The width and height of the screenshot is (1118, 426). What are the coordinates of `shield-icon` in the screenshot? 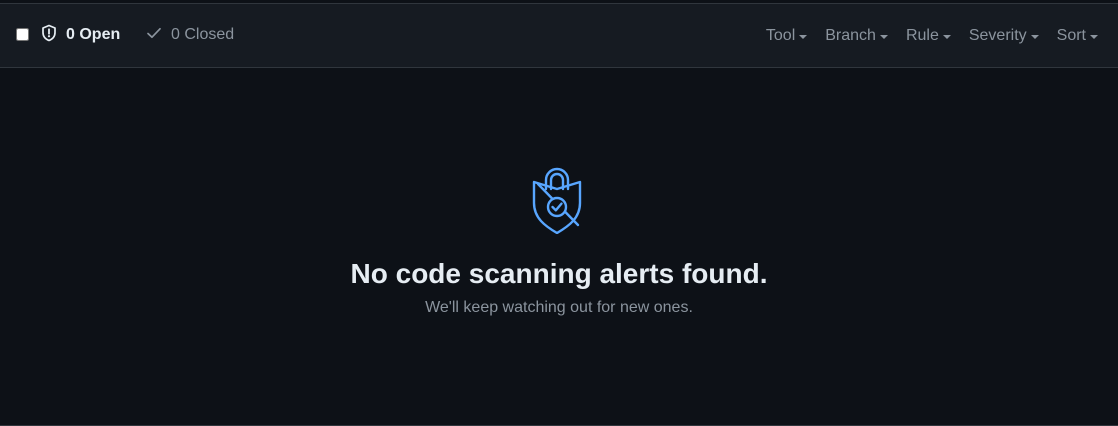 It's located at (49, 35).